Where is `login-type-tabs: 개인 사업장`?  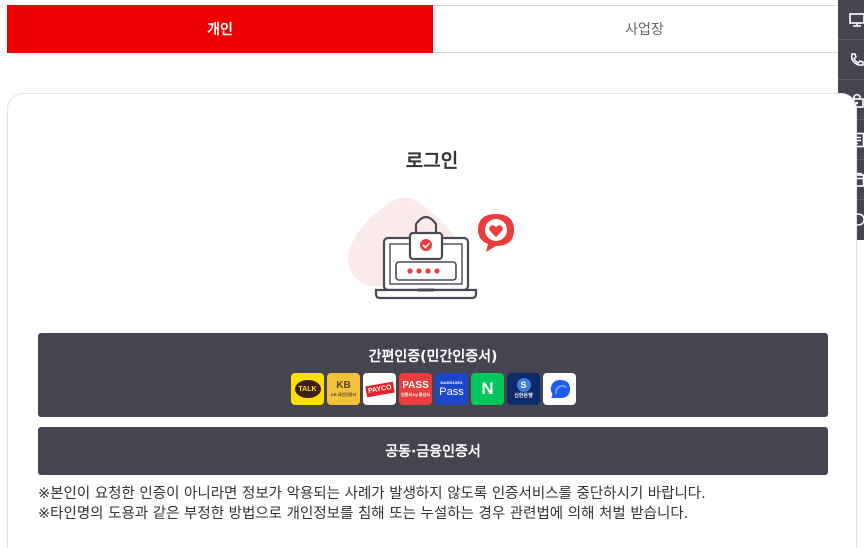
login-type-tabs: 개인 사업장 is located at coordinates (432, 29).